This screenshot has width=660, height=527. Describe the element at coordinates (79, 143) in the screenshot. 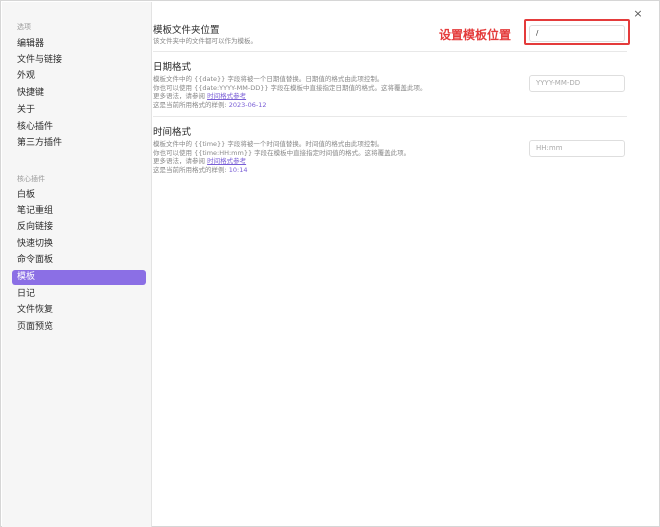

I see `sidebar-item-community-plugins: 第三方插件` at that location.